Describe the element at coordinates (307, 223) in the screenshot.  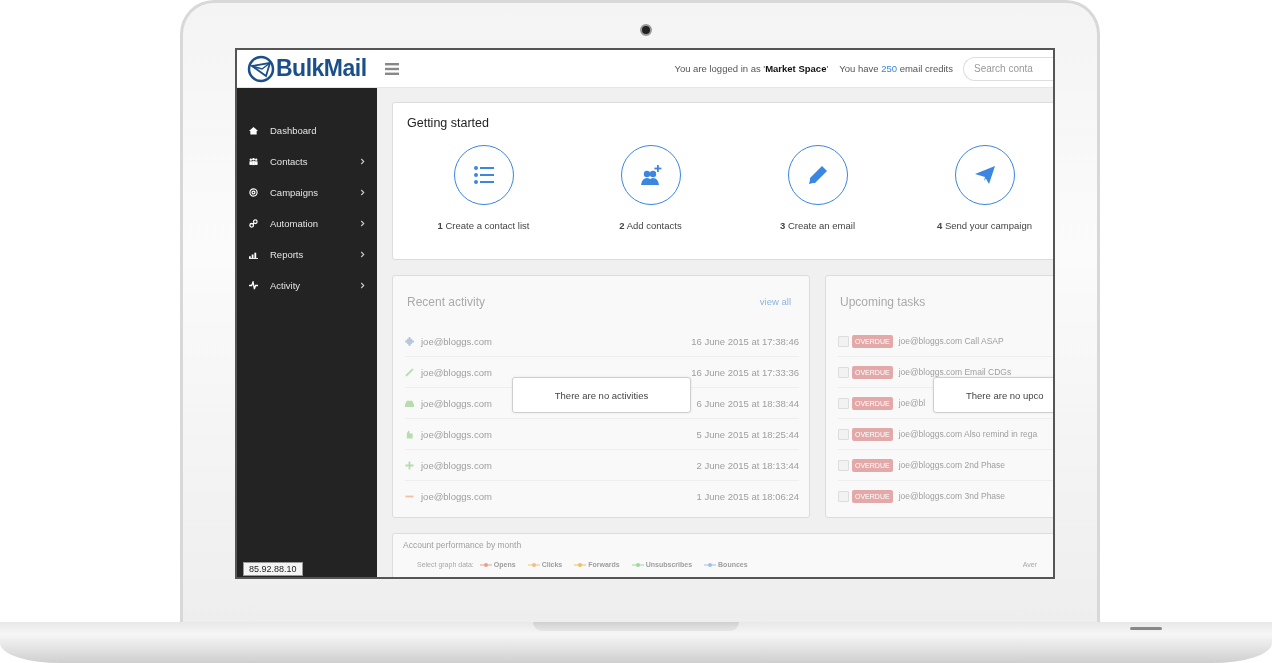
I see `sidebar-item: Automation` at that location.